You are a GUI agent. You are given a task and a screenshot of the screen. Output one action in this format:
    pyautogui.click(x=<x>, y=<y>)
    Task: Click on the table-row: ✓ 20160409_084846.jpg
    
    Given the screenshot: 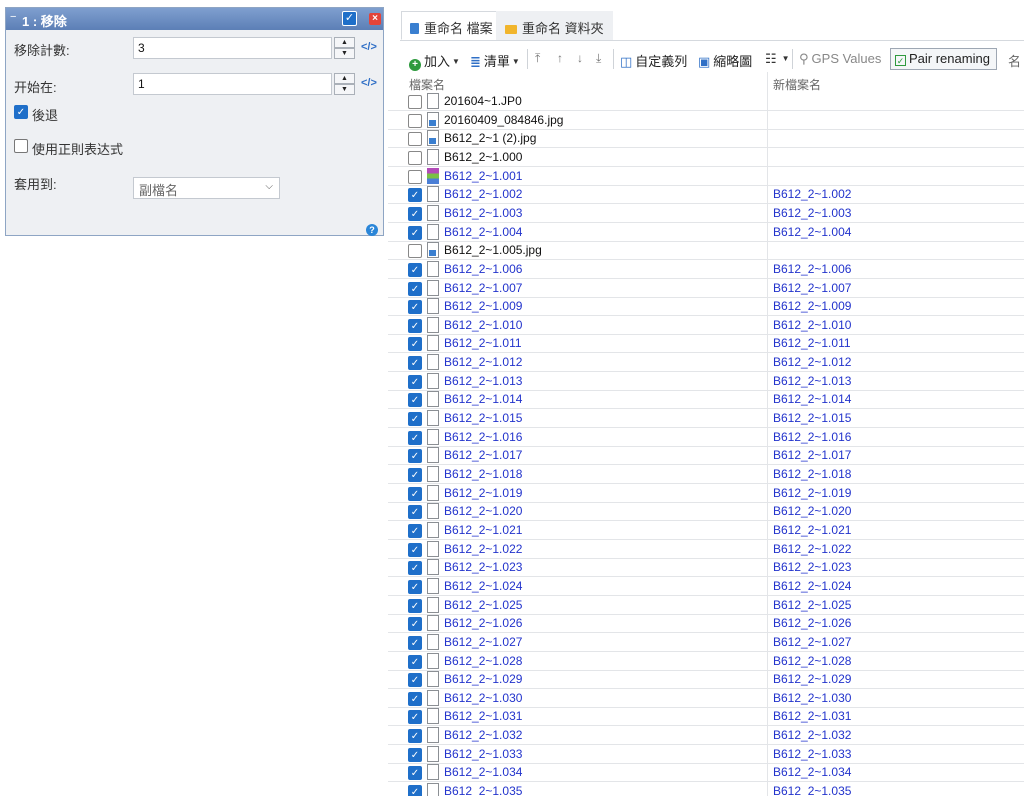 What is the action you would take?
    pyautogui.click(x=706, y=120)
    